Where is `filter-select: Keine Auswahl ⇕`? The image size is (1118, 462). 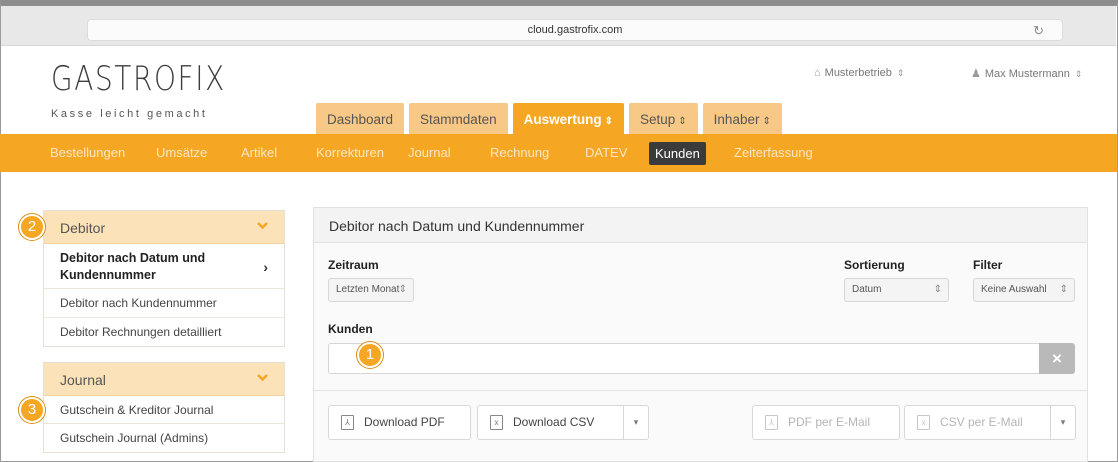 filter-select: Keine Auswahl ⇕ is located at coordinates (1024, 290).